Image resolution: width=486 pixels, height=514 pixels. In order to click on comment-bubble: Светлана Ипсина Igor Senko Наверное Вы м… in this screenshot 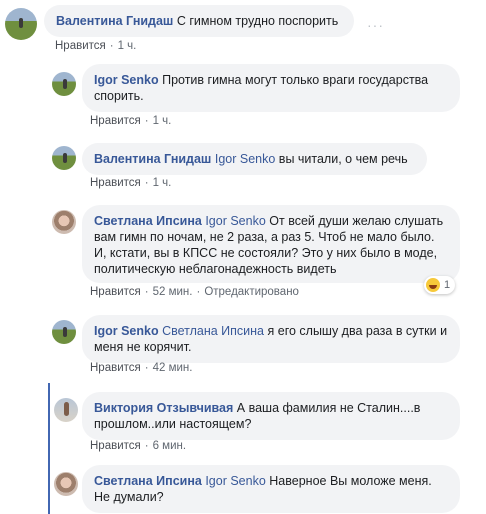, I will do `click(271, 489)`.